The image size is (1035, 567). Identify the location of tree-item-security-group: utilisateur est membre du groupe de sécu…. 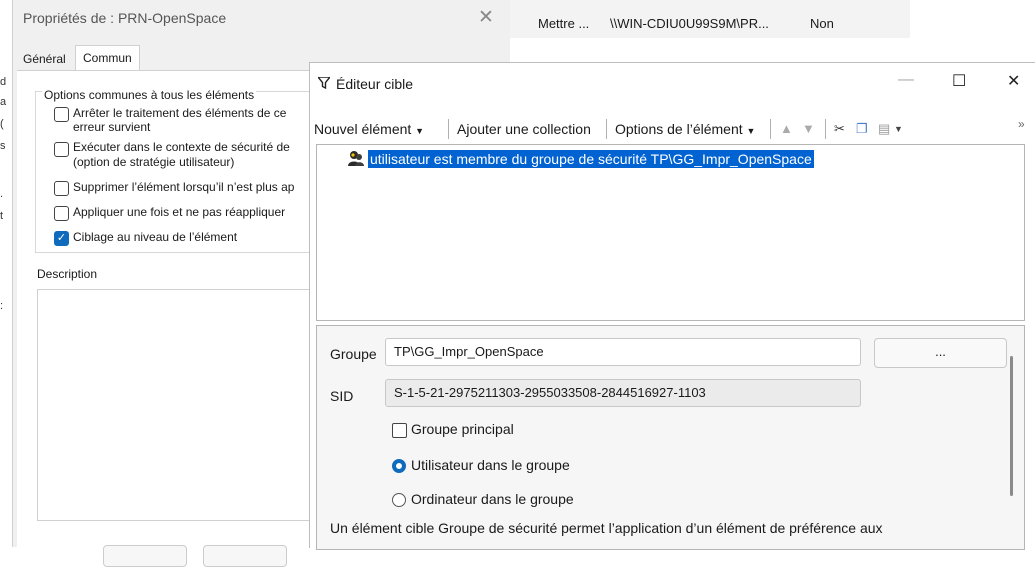
(591, 159).